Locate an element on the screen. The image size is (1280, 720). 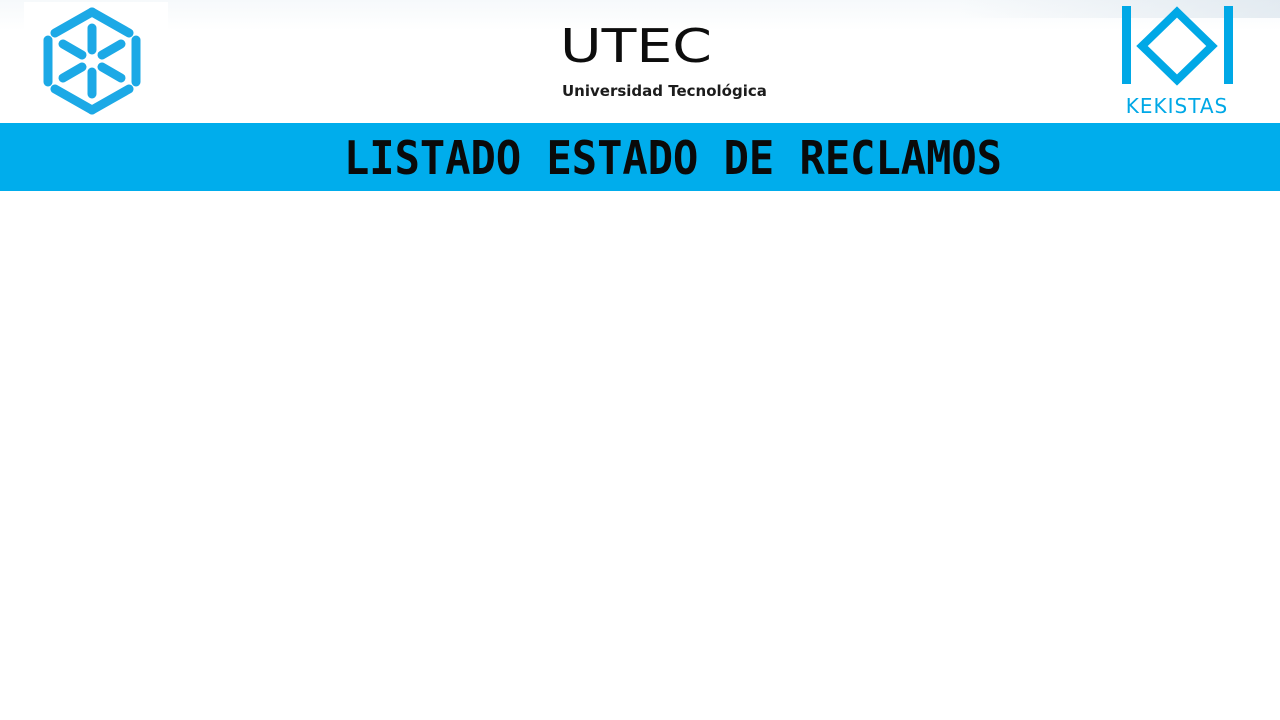
title-svg: LISTADO ESTADO DE RECLAMOS is located at coordinates (673, 158).